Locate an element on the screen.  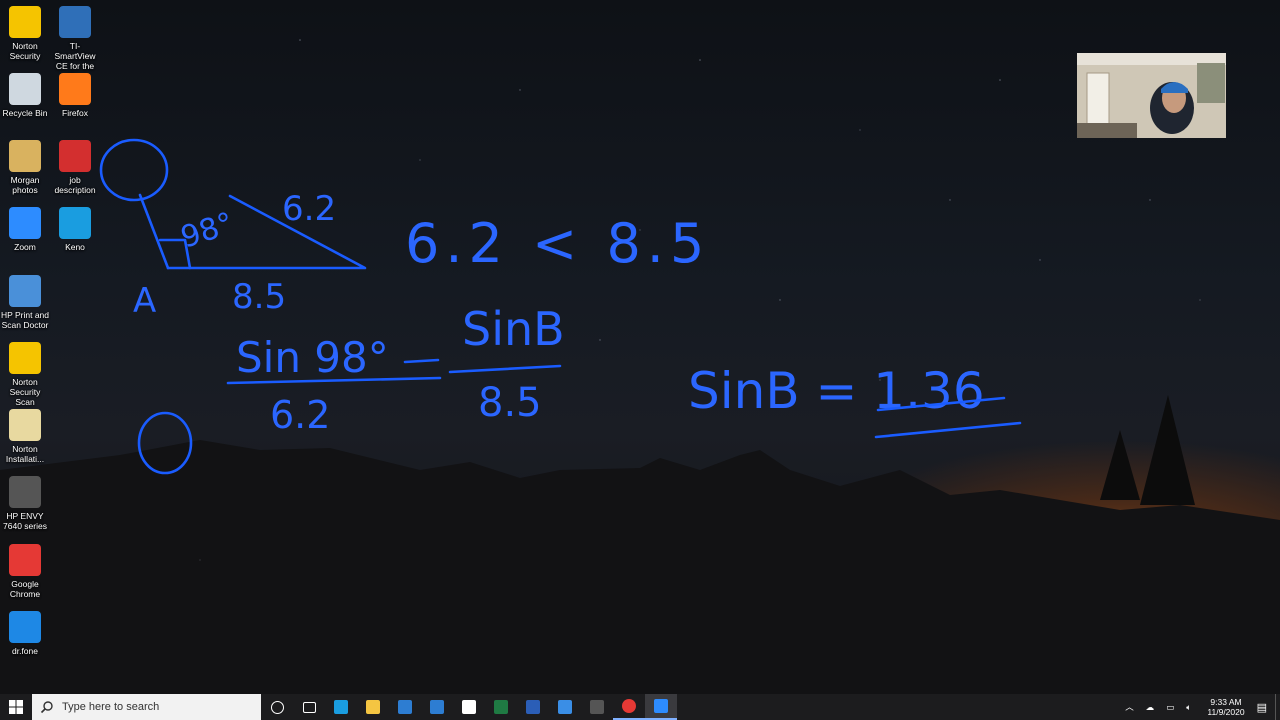
taskbar-app-mail is located at coordinates (437, 707).